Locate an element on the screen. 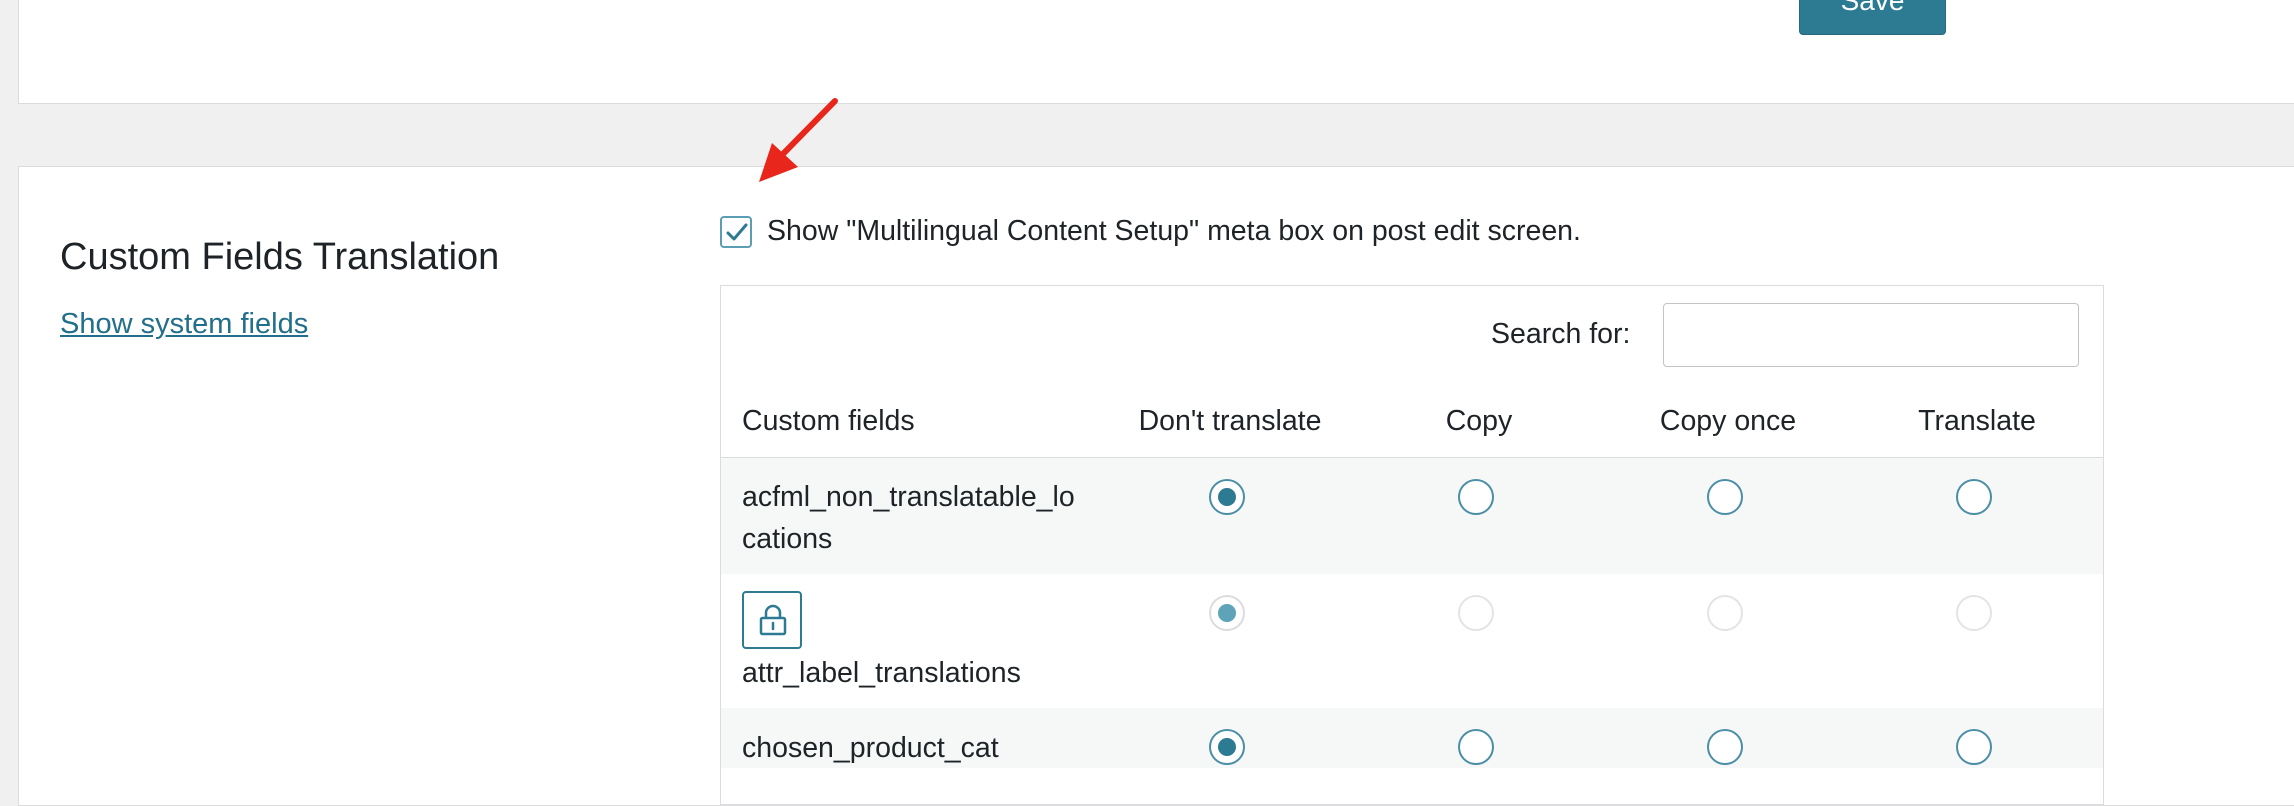 This screenshot has width=2294, height=806. top-settings-panel is located at coordinates (1156, 52).